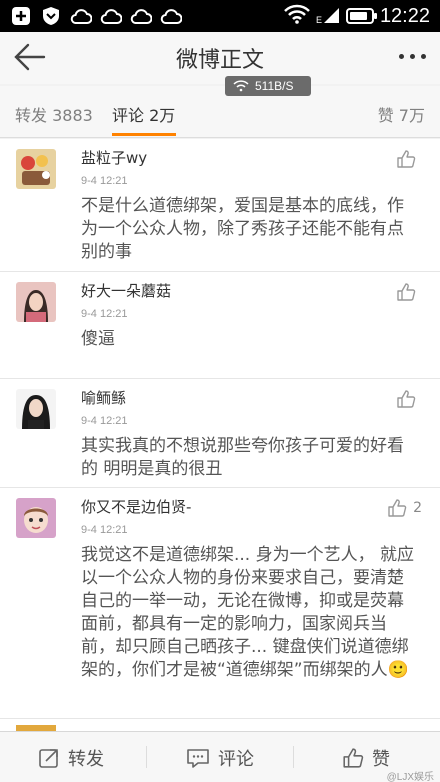  What do you see at coordinates (51, 16) in the screenshot?
I see `shield-notification-icon` at bounding box center [51, 16].